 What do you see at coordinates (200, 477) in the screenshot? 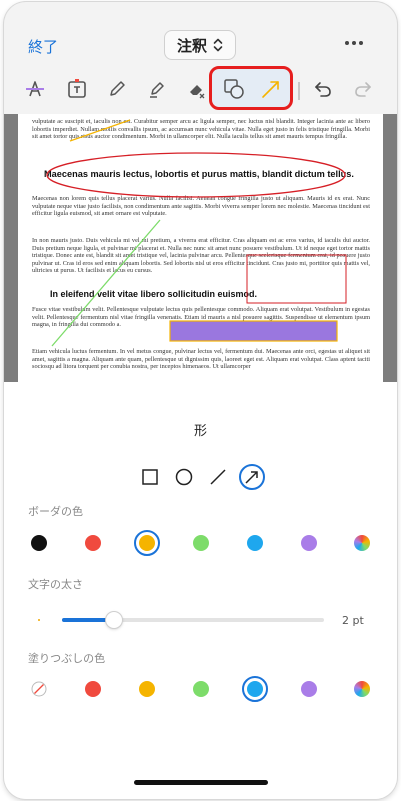
I see `shape-options` at bounding box center [200, 477].